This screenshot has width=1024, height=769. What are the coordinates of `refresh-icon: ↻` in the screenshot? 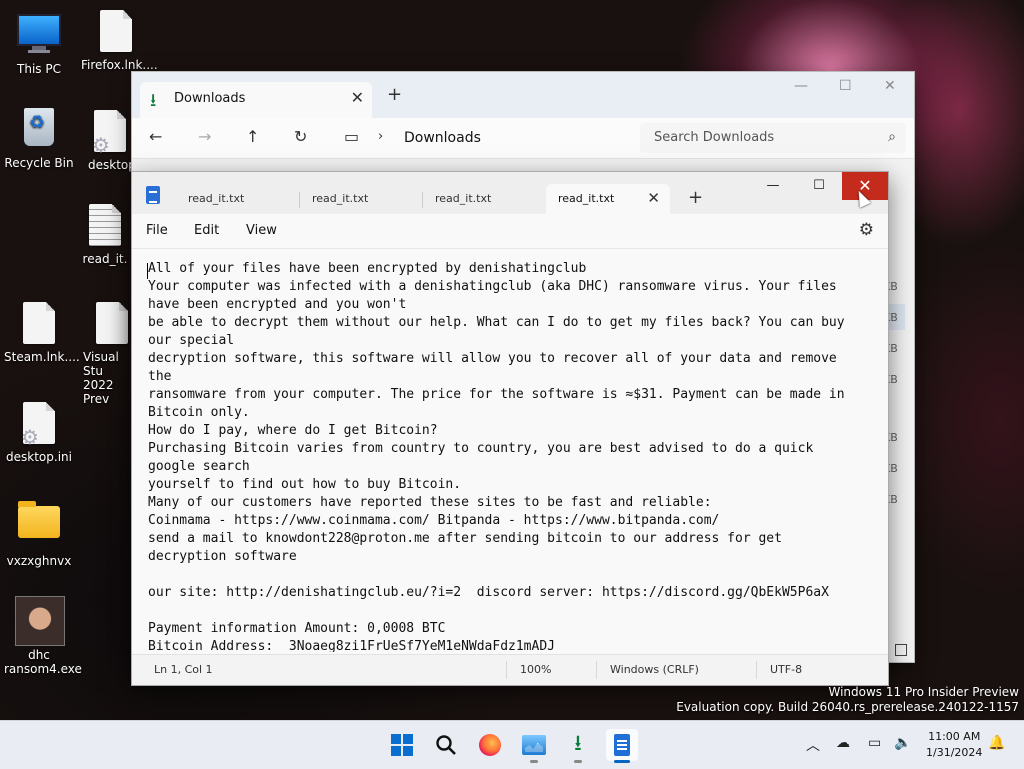 It's located at (300, 136).